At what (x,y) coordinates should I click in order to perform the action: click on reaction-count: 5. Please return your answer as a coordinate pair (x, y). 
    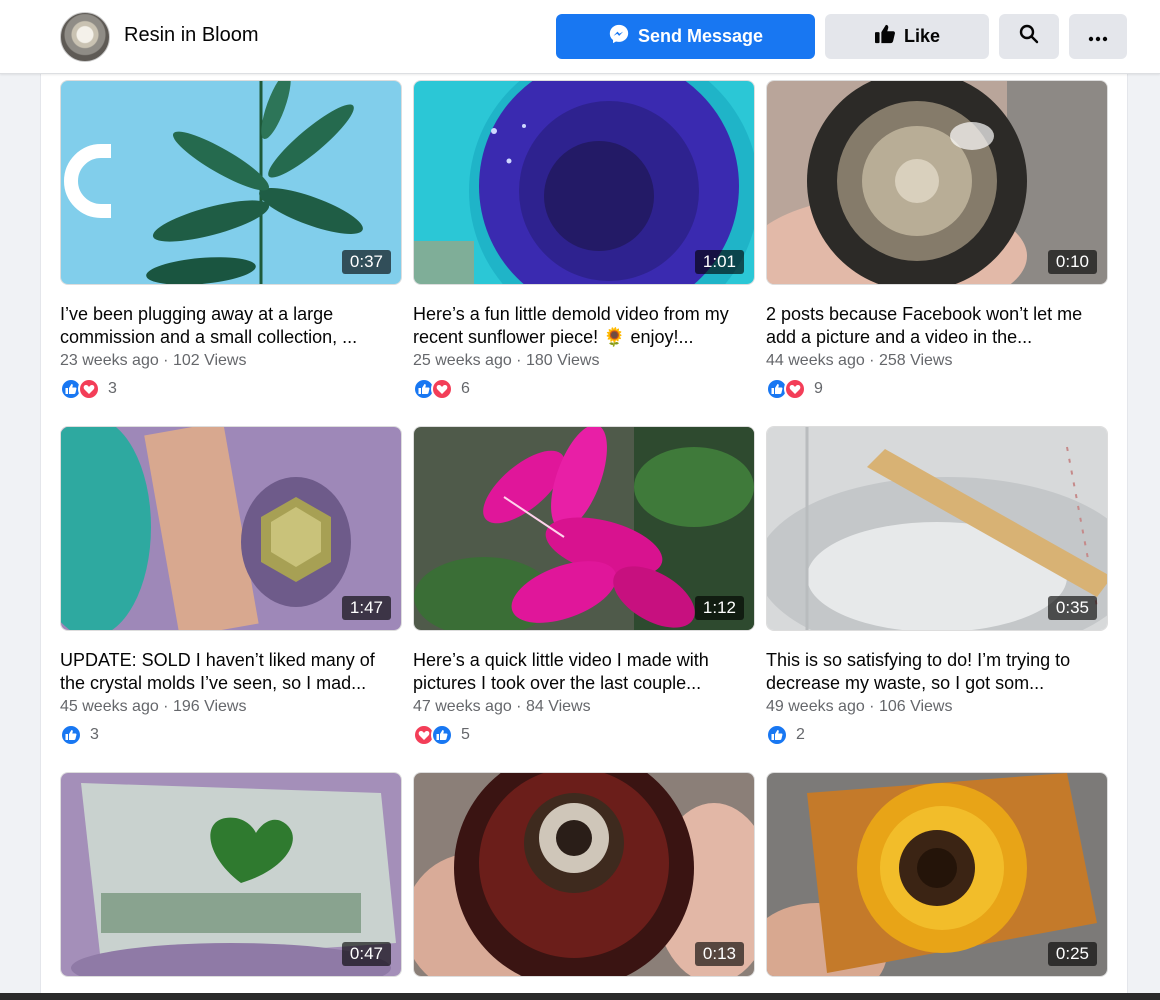
    Looking at the image, I should click on (465, 734).